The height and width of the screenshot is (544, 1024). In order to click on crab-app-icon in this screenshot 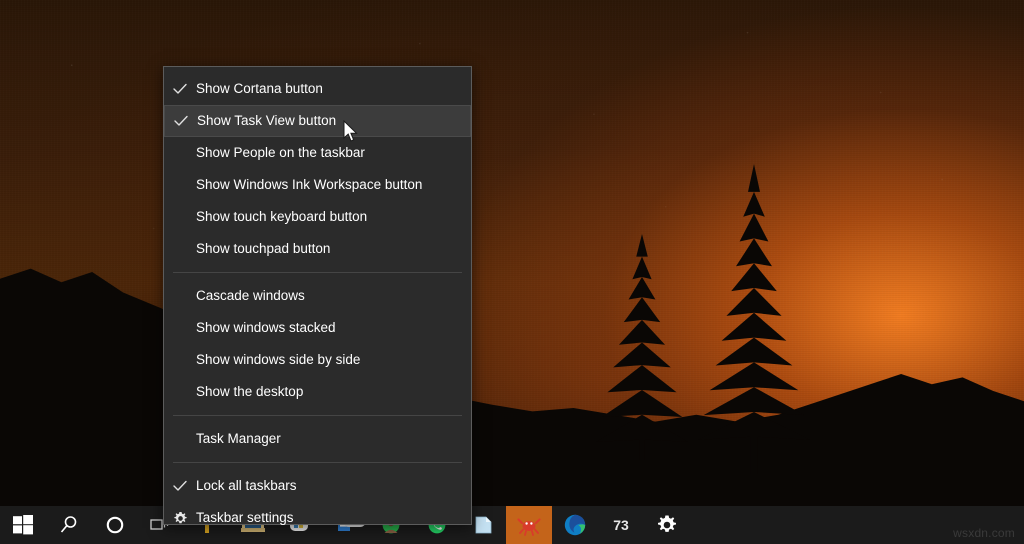, I will do `click(529, 527)`.